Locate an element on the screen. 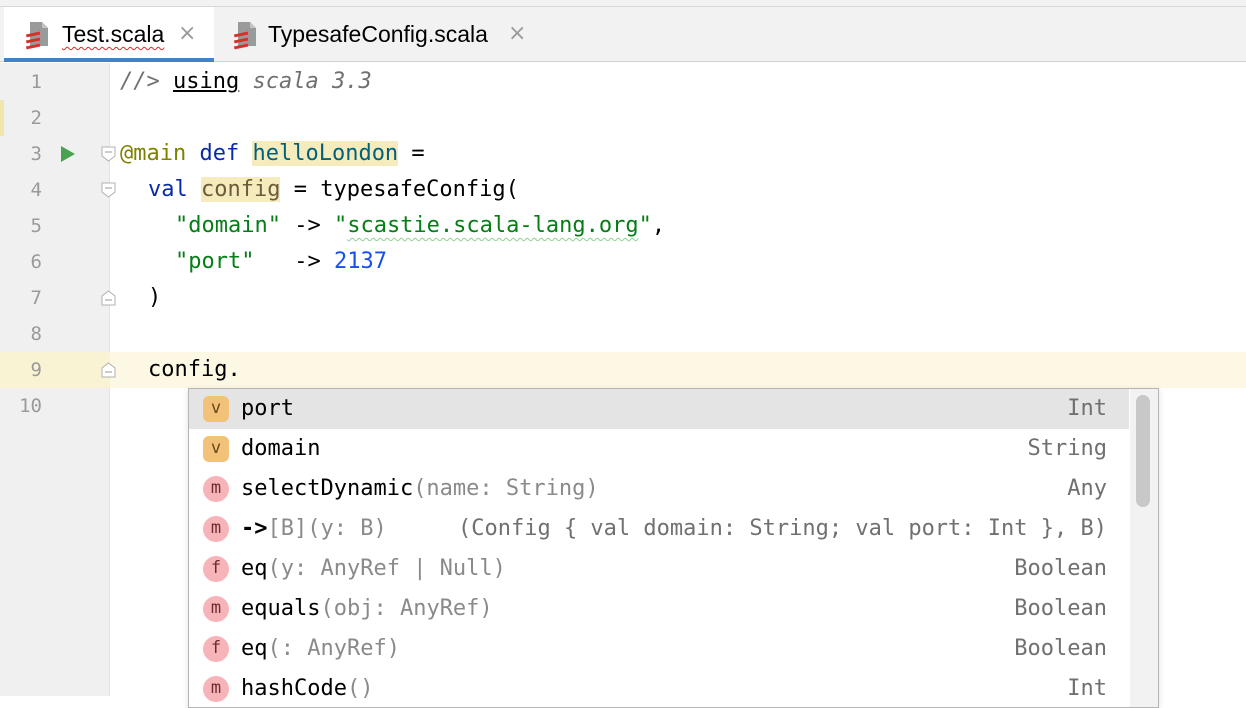 Image resolution: width=1246 pixels, height=708 pixels. tab-label: TypesafeConfig.scala is located at coordinates (378, 34).